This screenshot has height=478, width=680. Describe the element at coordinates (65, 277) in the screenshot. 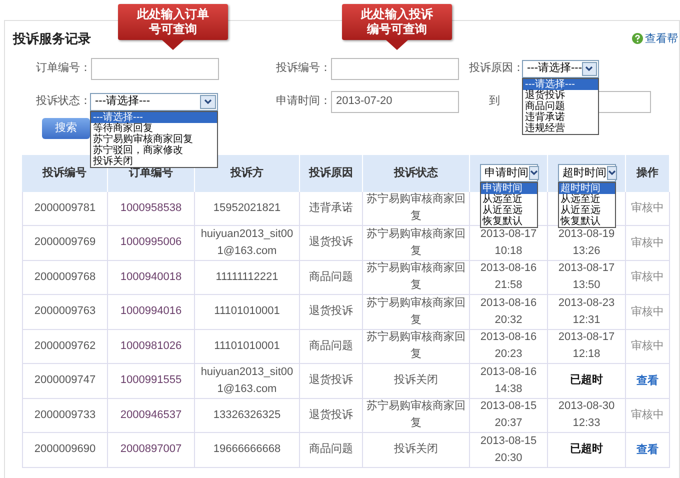

I see `complaint-number-cell-text: 2000009768` at that location.